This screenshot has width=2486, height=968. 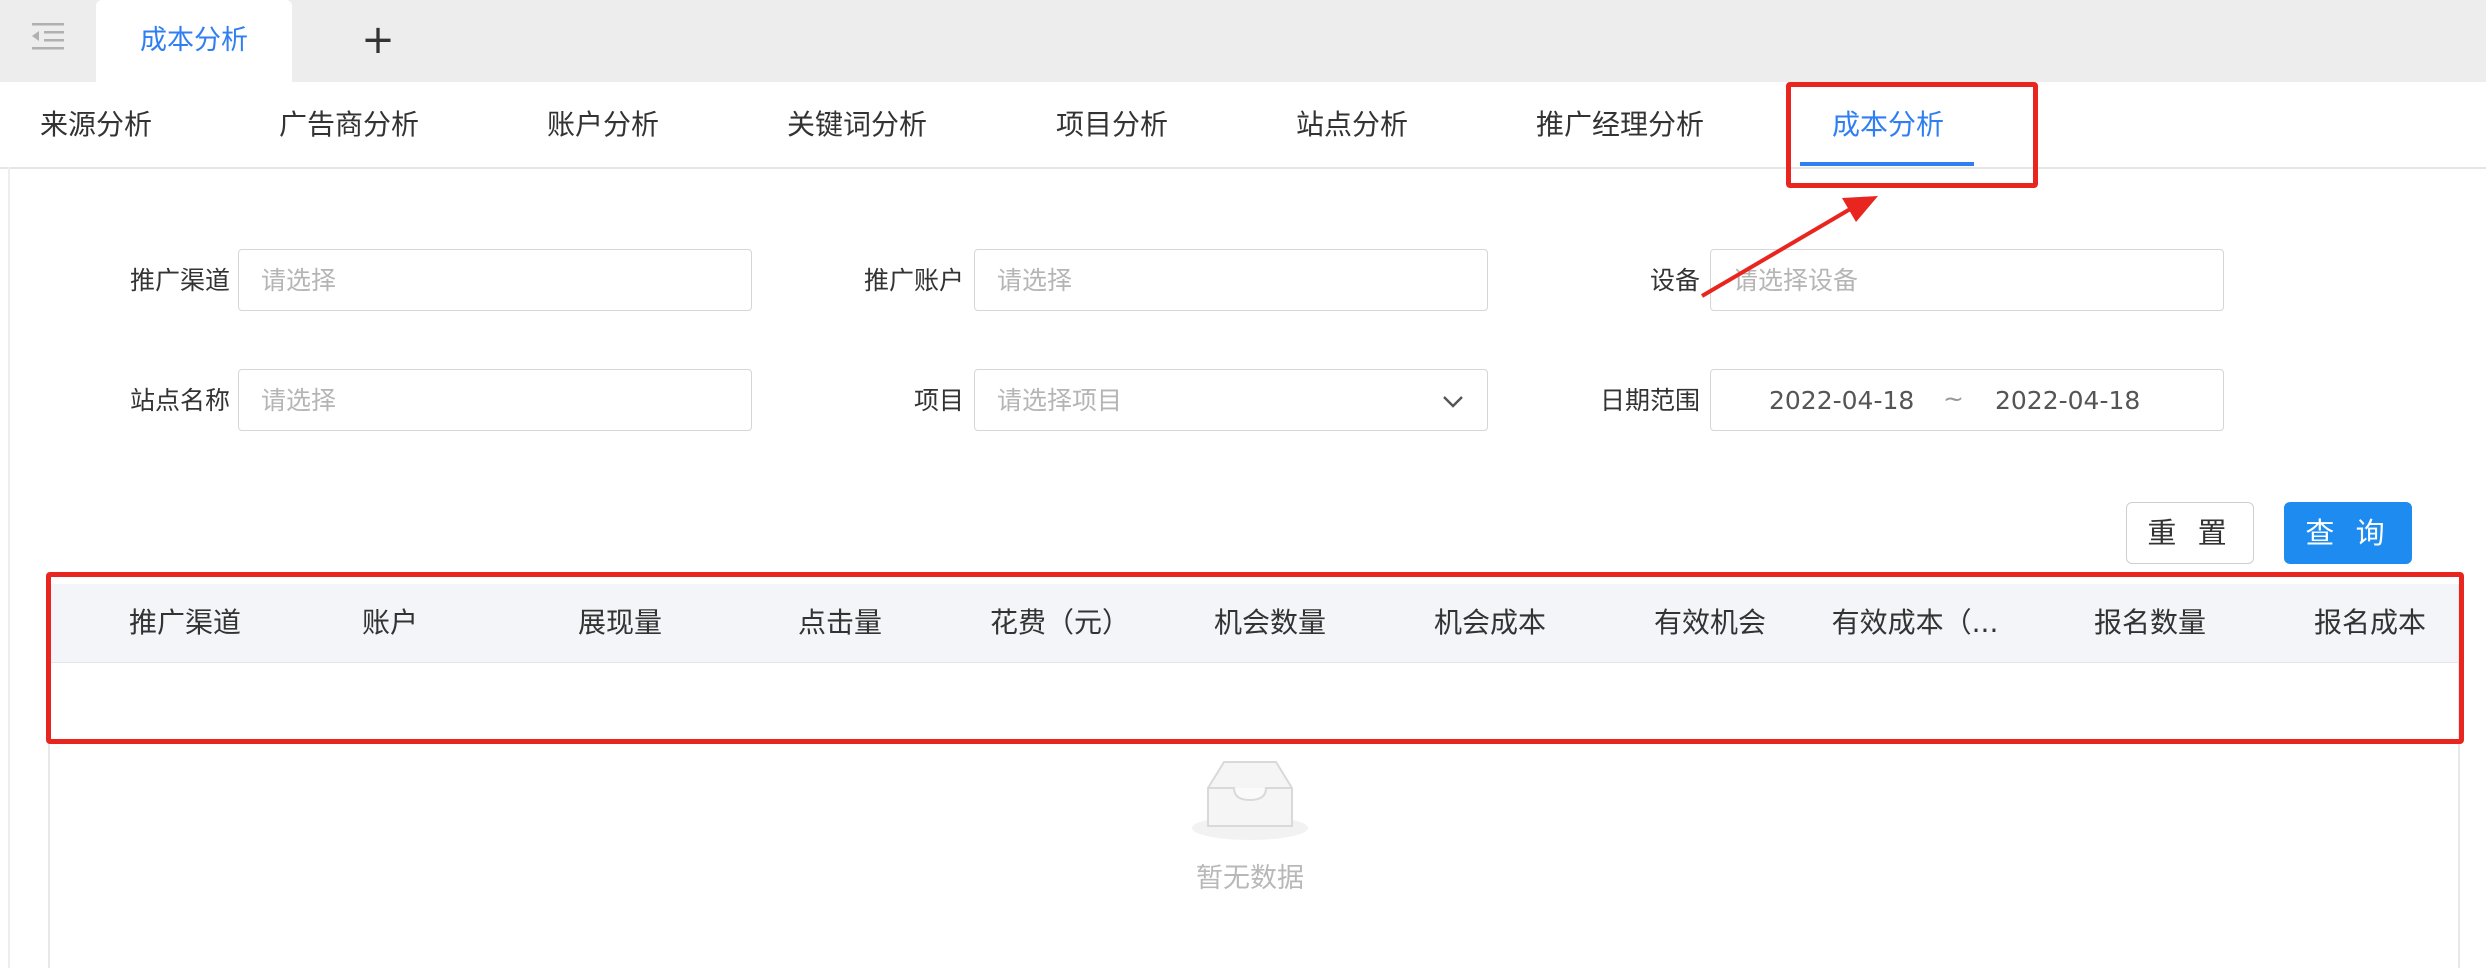 I want to click on account-placeholder: 请选择, so click(x=1035, y=280).